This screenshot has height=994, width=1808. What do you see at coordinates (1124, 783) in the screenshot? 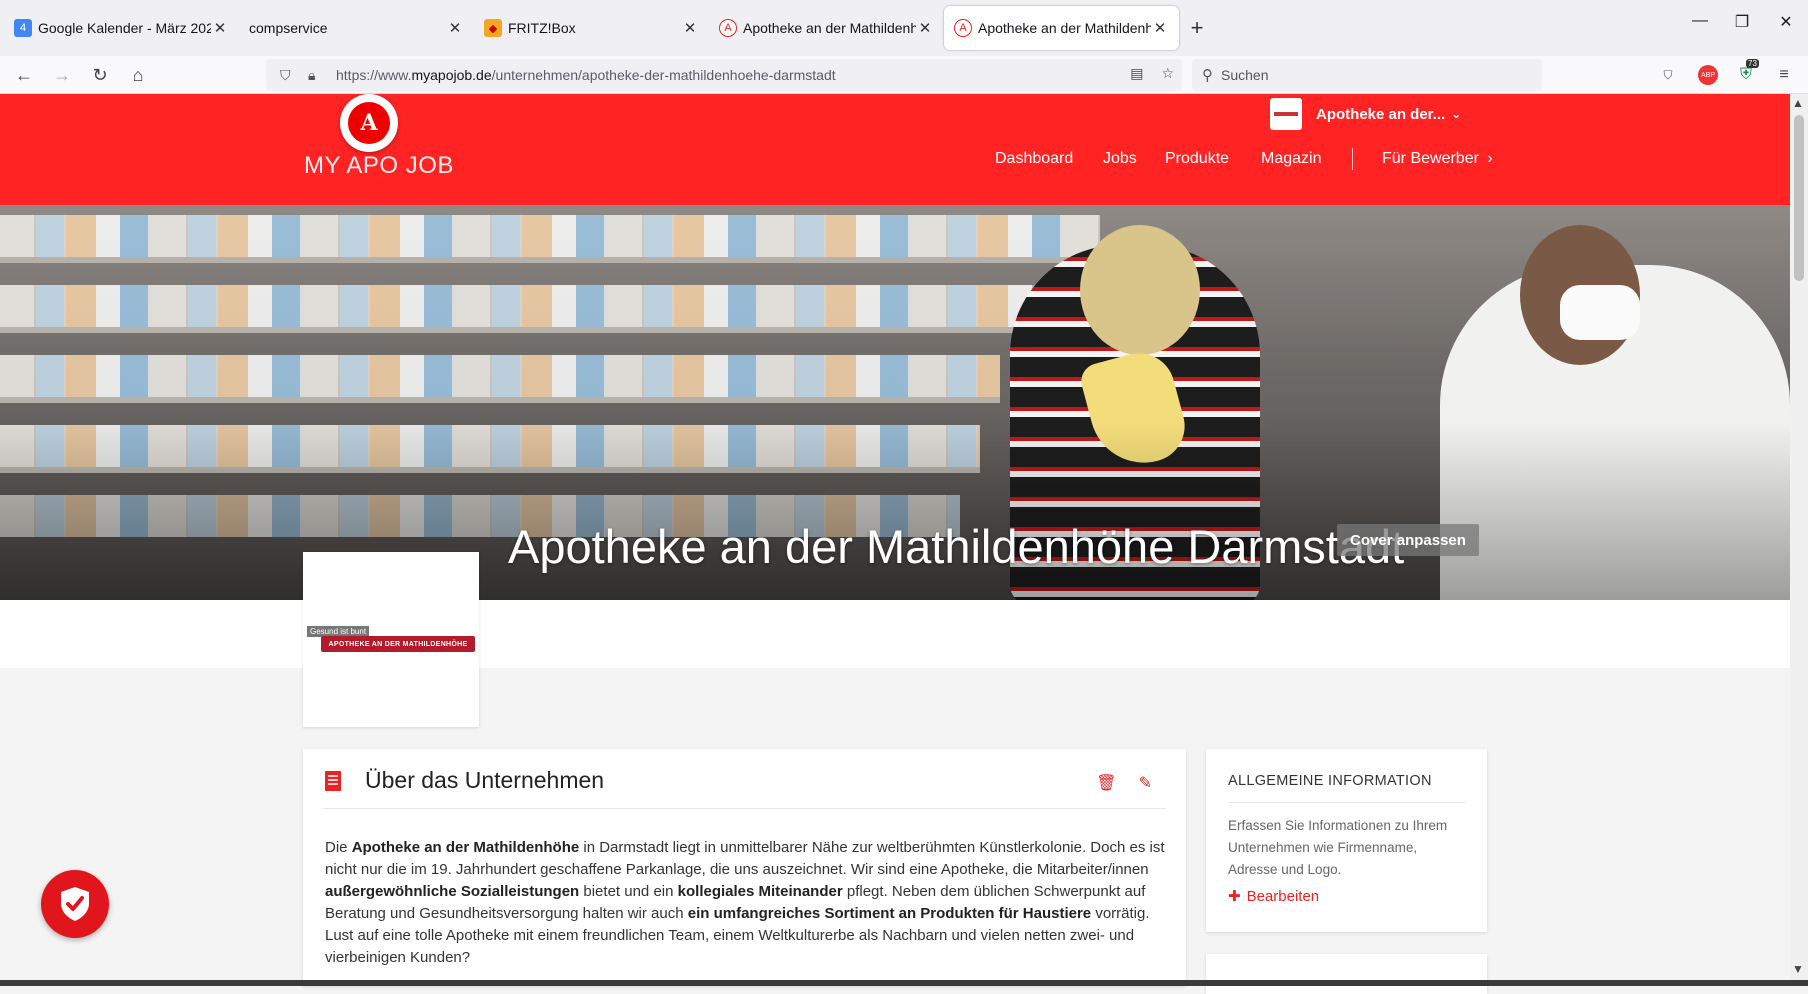
I see `about-actions: 🗑︎ ✎` at bounding box center [1124, 783].